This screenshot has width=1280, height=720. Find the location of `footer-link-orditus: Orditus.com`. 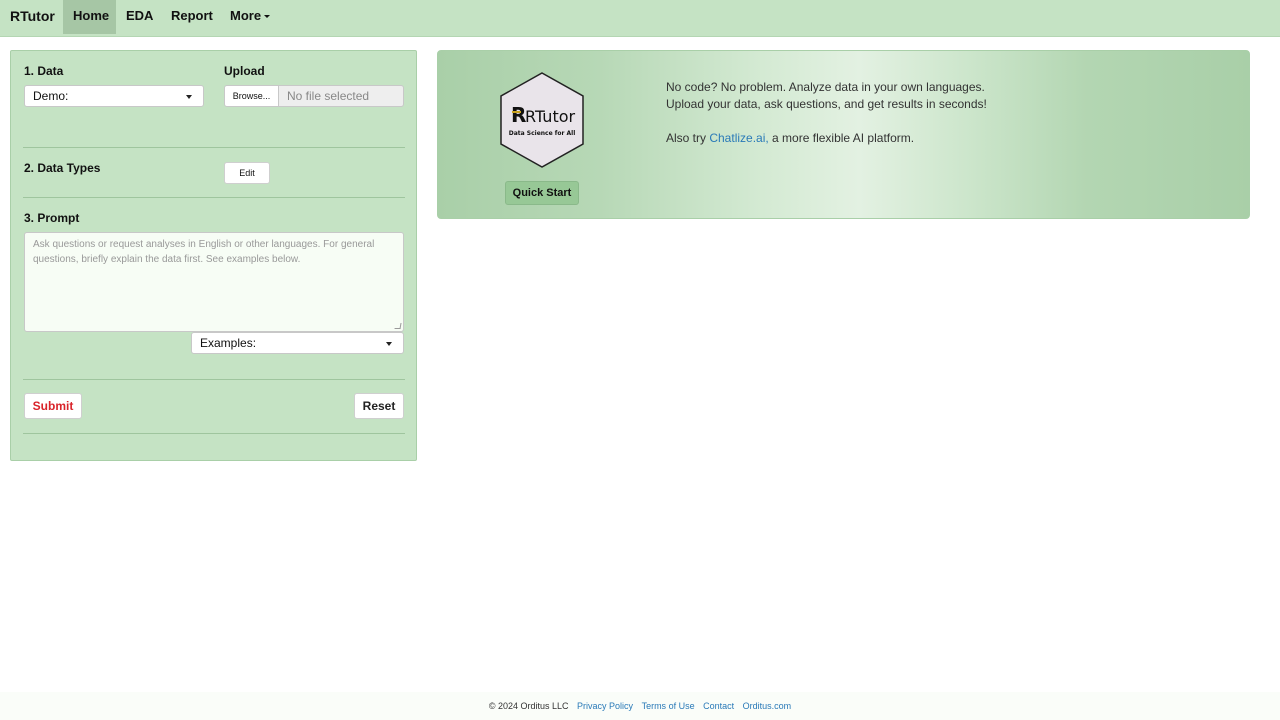

footer-link-orditus: Orditus.com is located at coordinates (767, 706).